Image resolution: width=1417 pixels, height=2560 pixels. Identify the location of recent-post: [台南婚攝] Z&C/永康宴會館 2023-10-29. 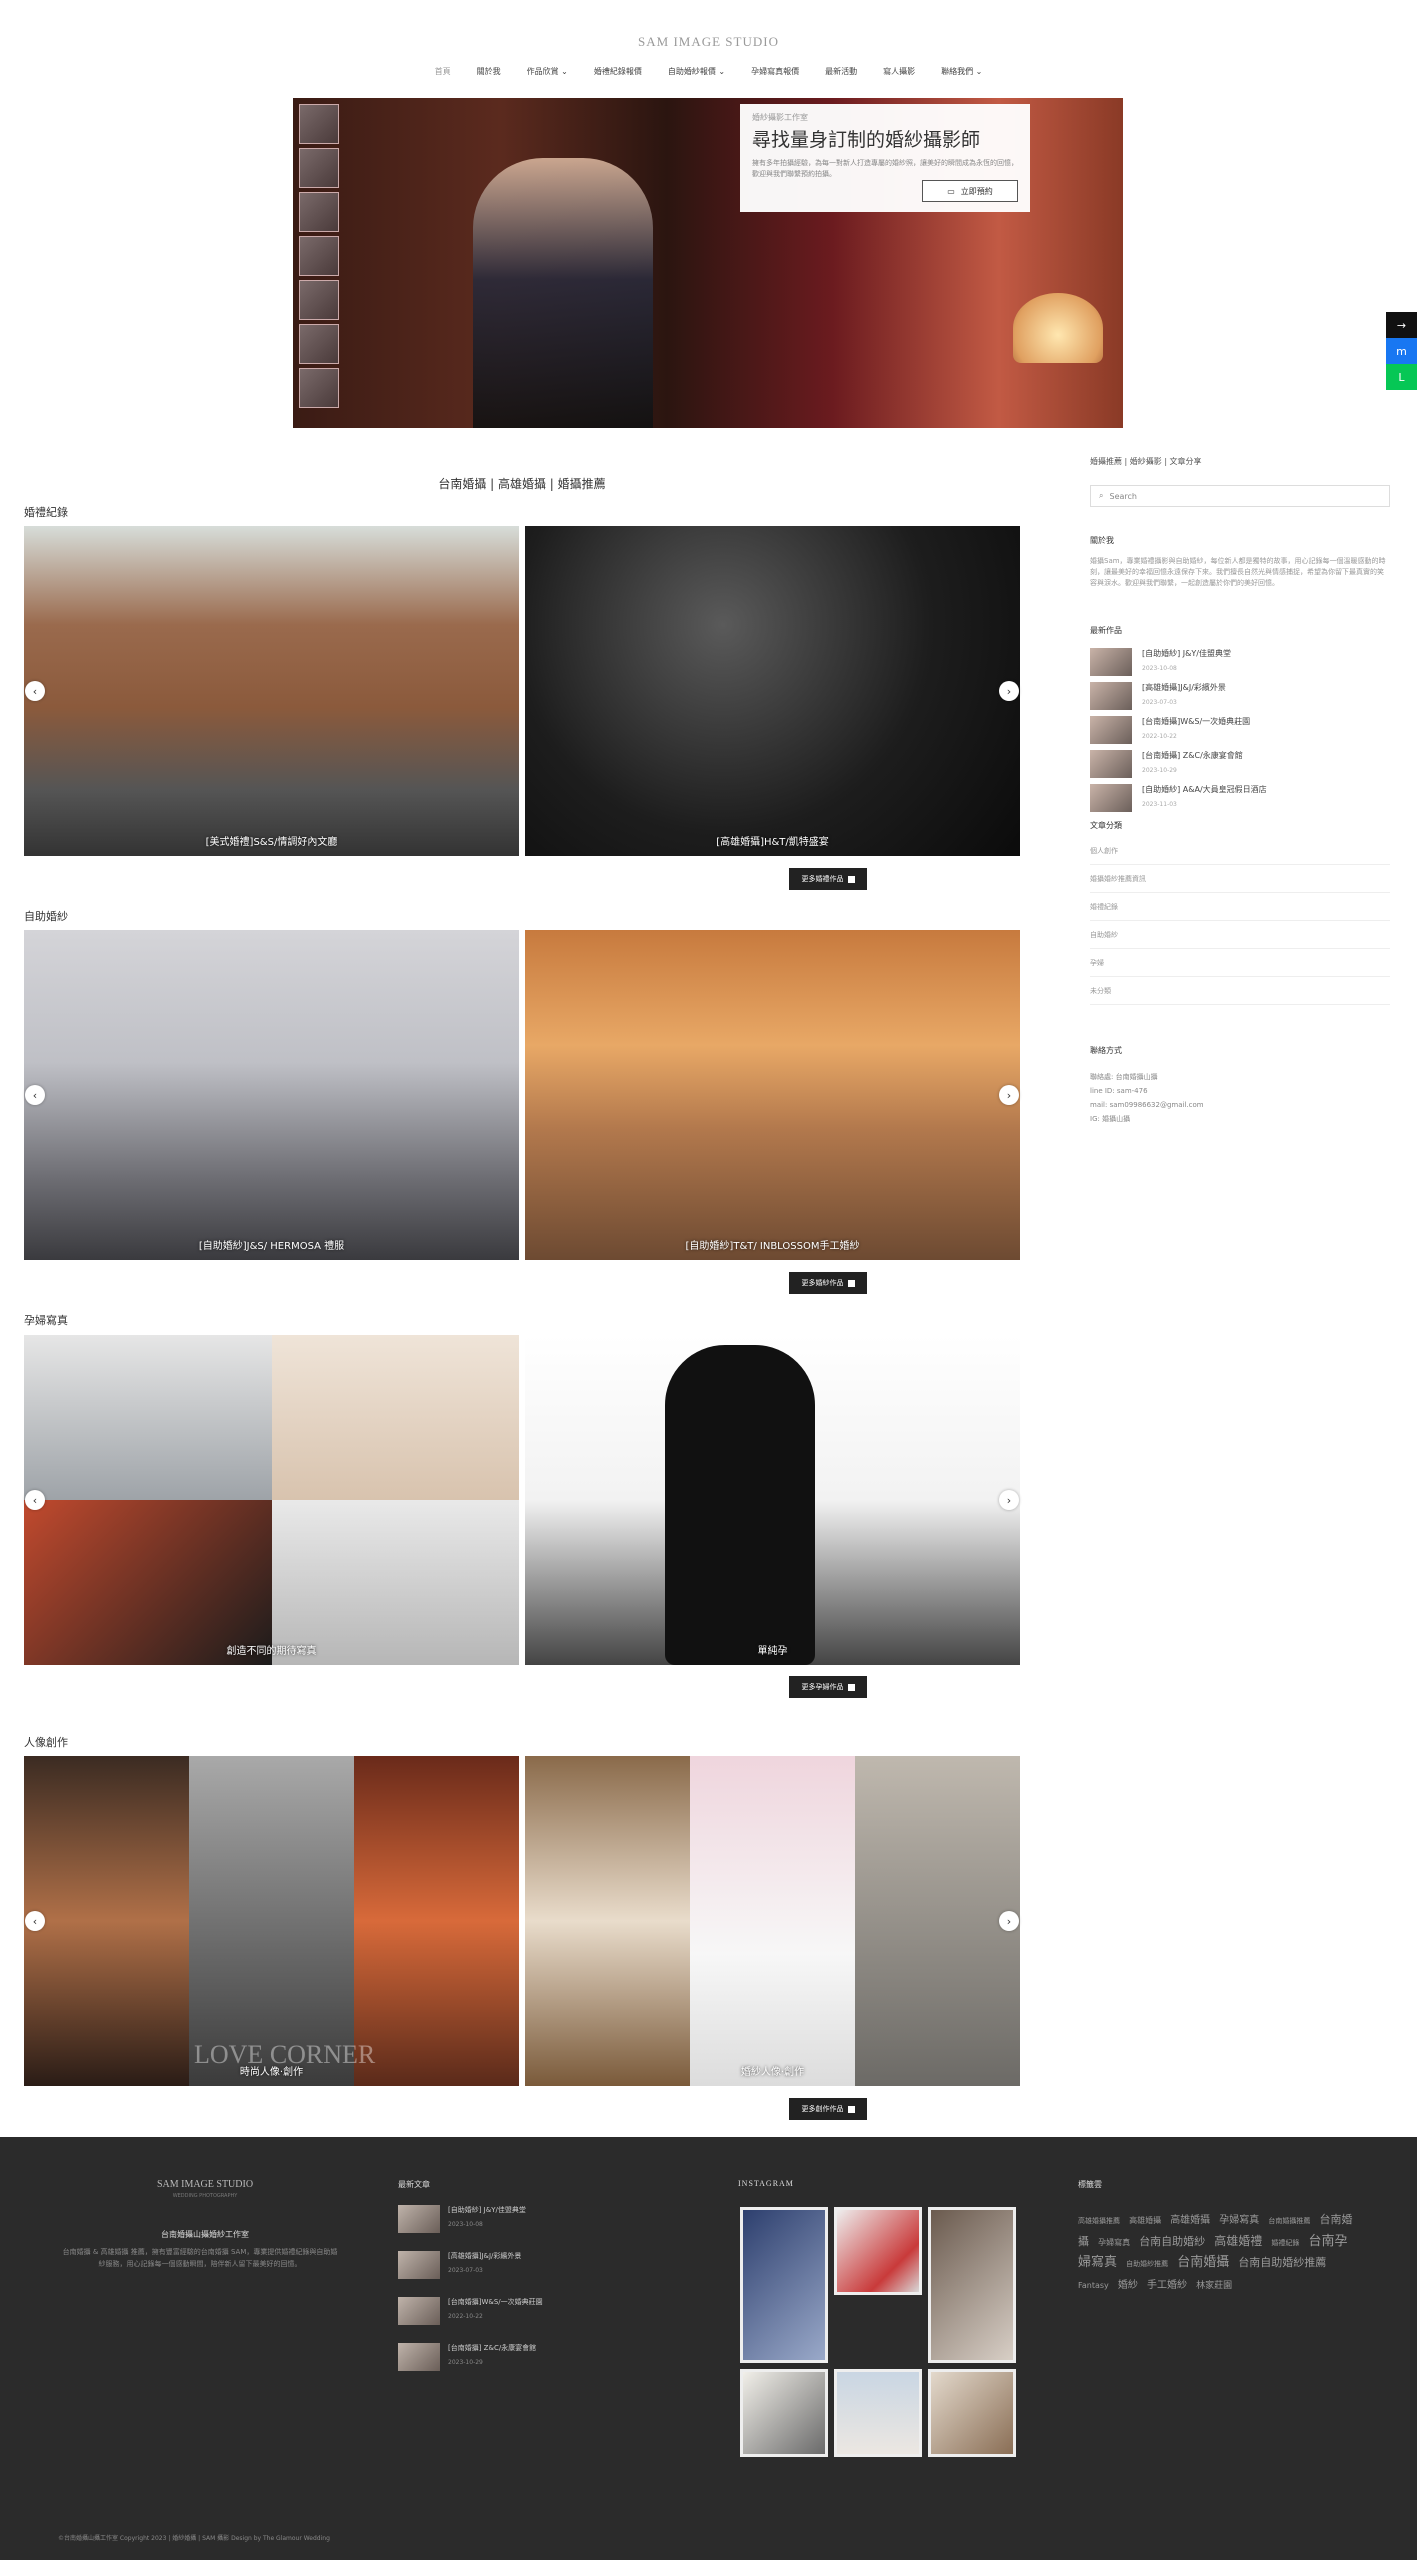
(1240, 766).